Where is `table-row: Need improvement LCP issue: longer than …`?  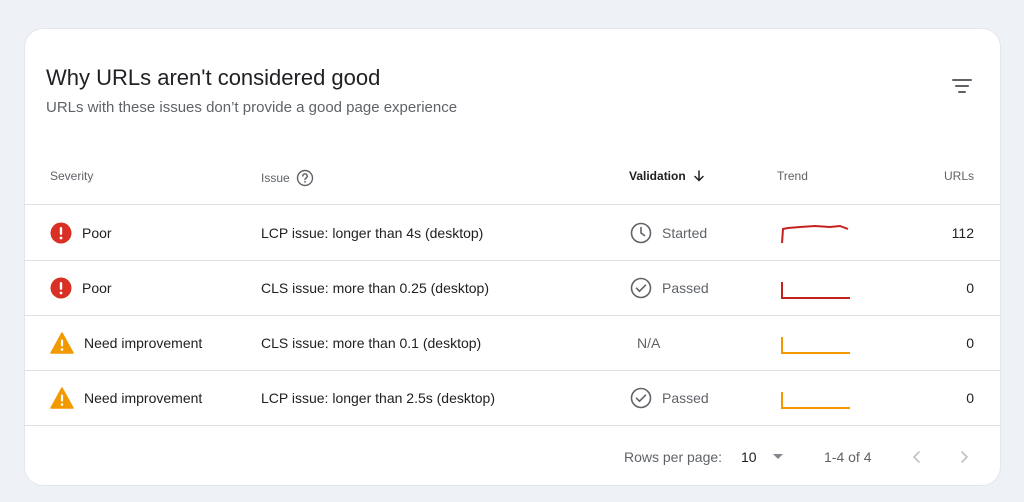 table-row: Need improvement LCP issue: longer than … is located at coordinates (512, 397).